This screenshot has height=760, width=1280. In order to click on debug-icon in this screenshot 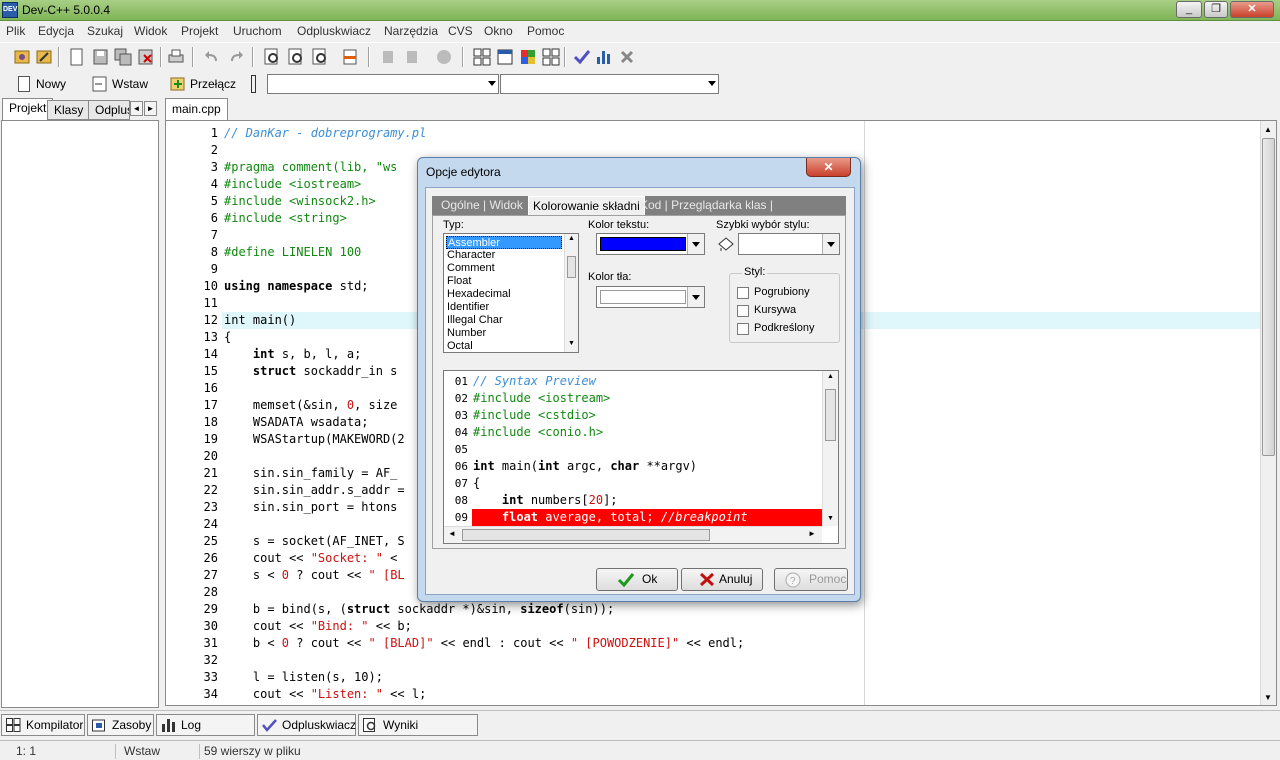, I will do `click(582, 57)`.